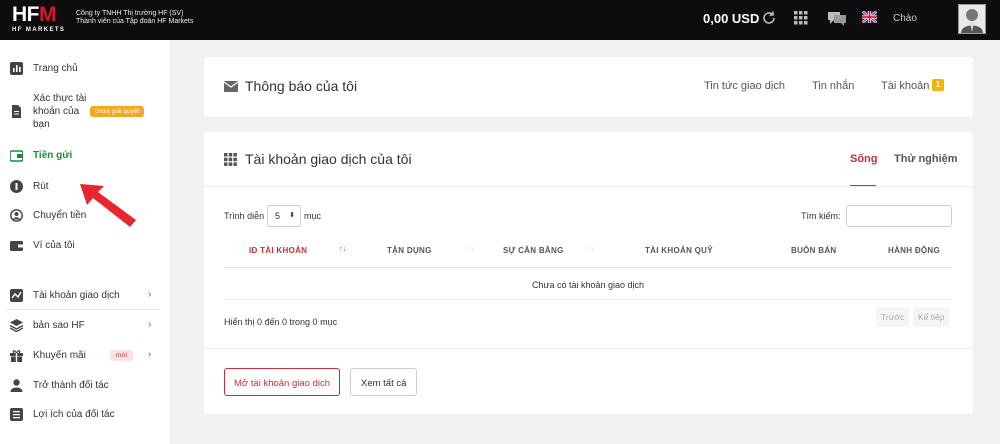 This screenshot has height=444, width=1000. Describe the element at coordinates (837, 18) in the screenshot. I see `chat-icon` at that location.